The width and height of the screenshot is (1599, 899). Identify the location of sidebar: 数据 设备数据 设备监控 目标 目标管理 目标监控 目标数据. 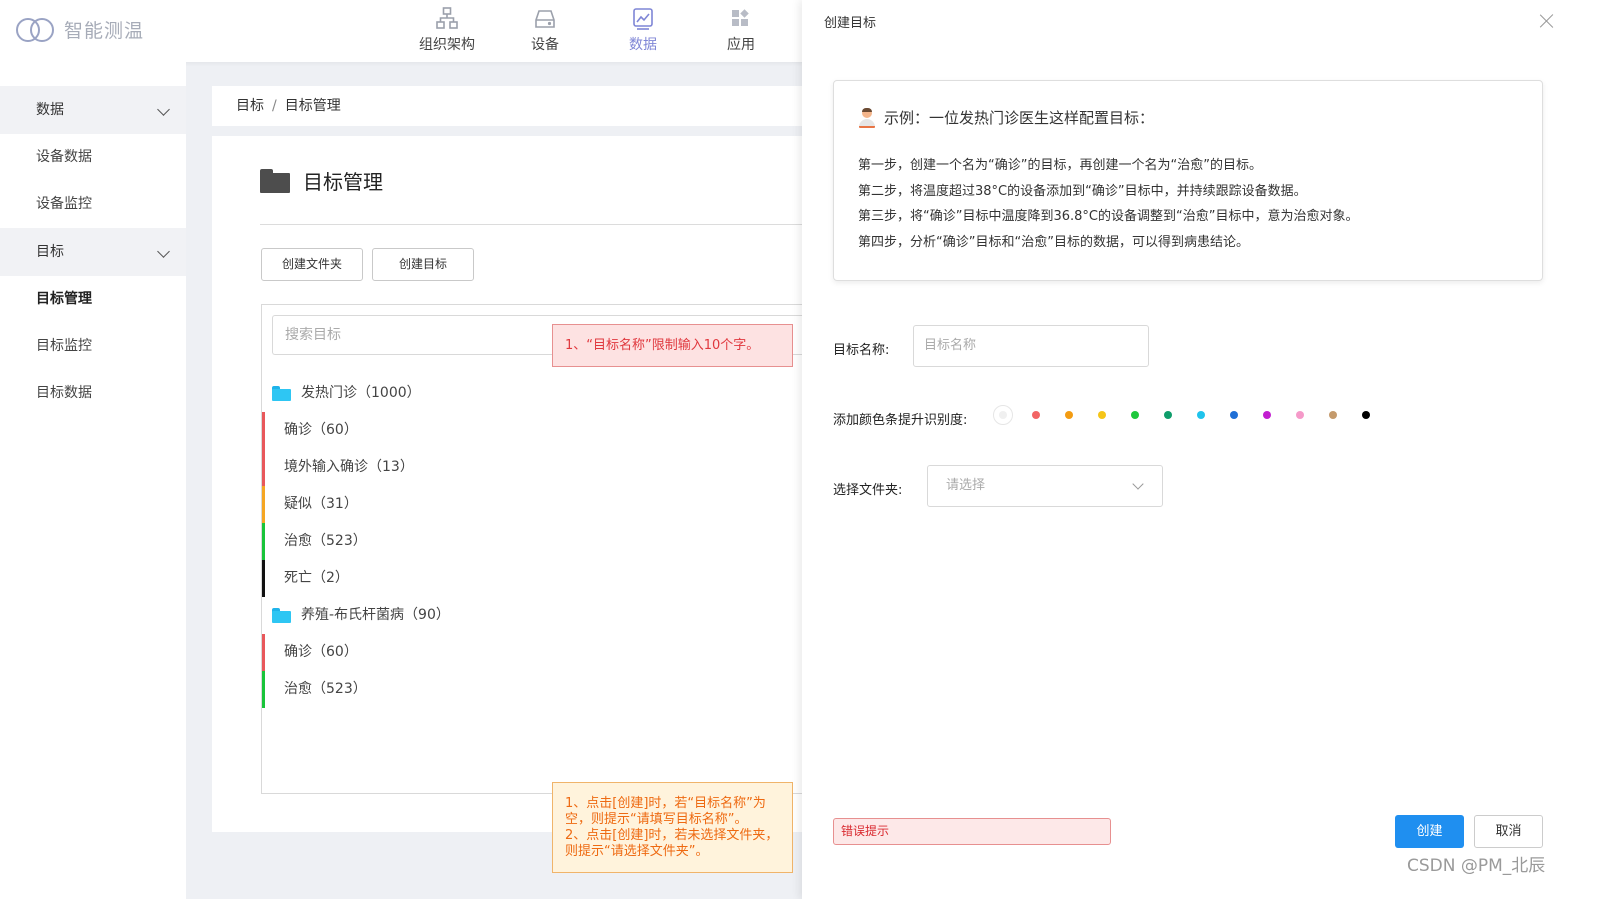
(93, 480).